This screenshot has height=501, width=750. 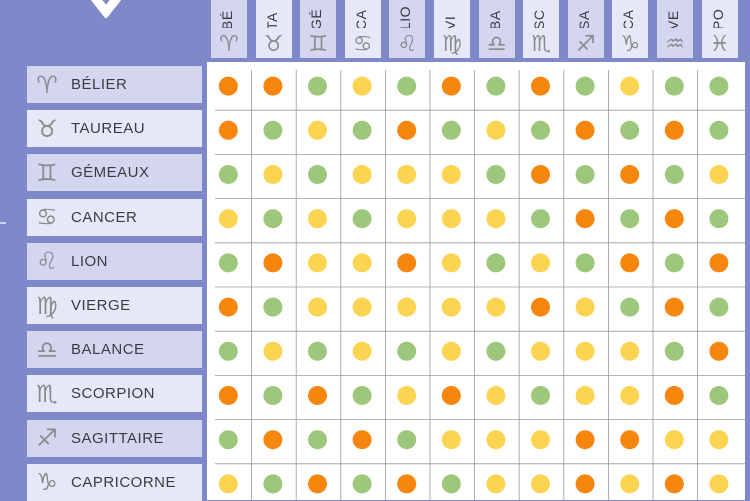 I want to click on compatibility-dot-gemeaux-verseau-green, so click(x=674, y=174).